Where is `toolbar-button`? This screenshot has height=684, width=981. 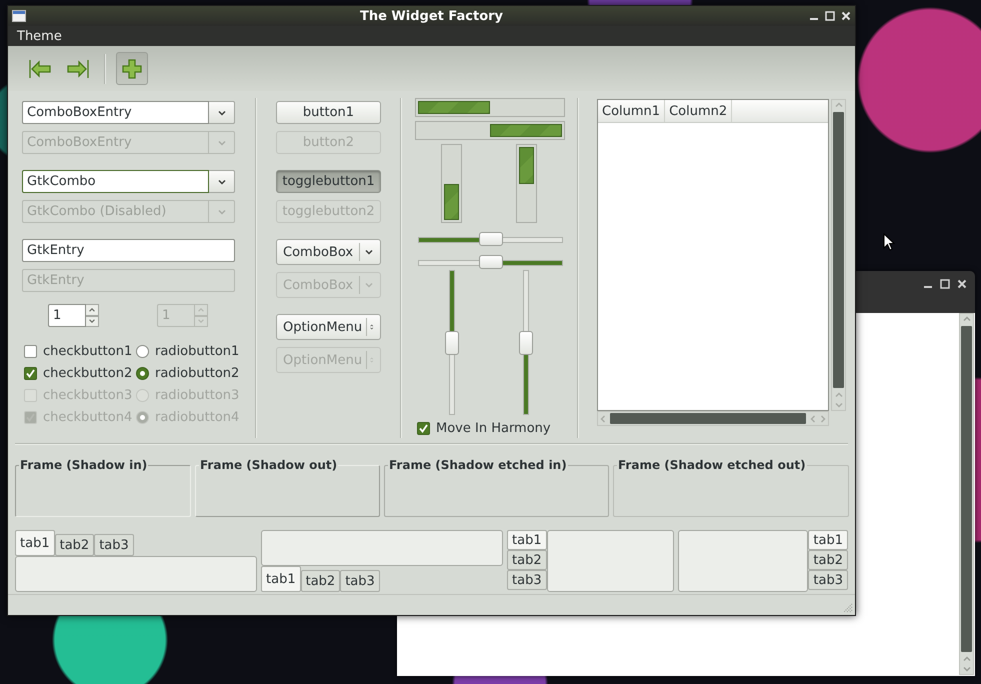 toolbar-button is located at coordinates (132, 68).